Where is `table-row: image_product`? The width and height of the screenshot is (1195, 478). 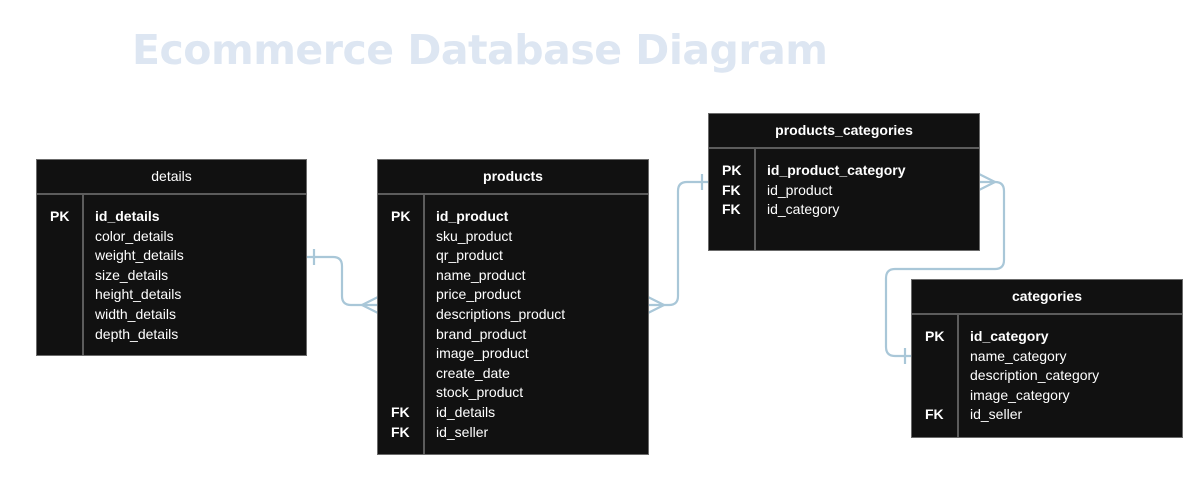
table-row: image_product is located at coordinates (513, 354).